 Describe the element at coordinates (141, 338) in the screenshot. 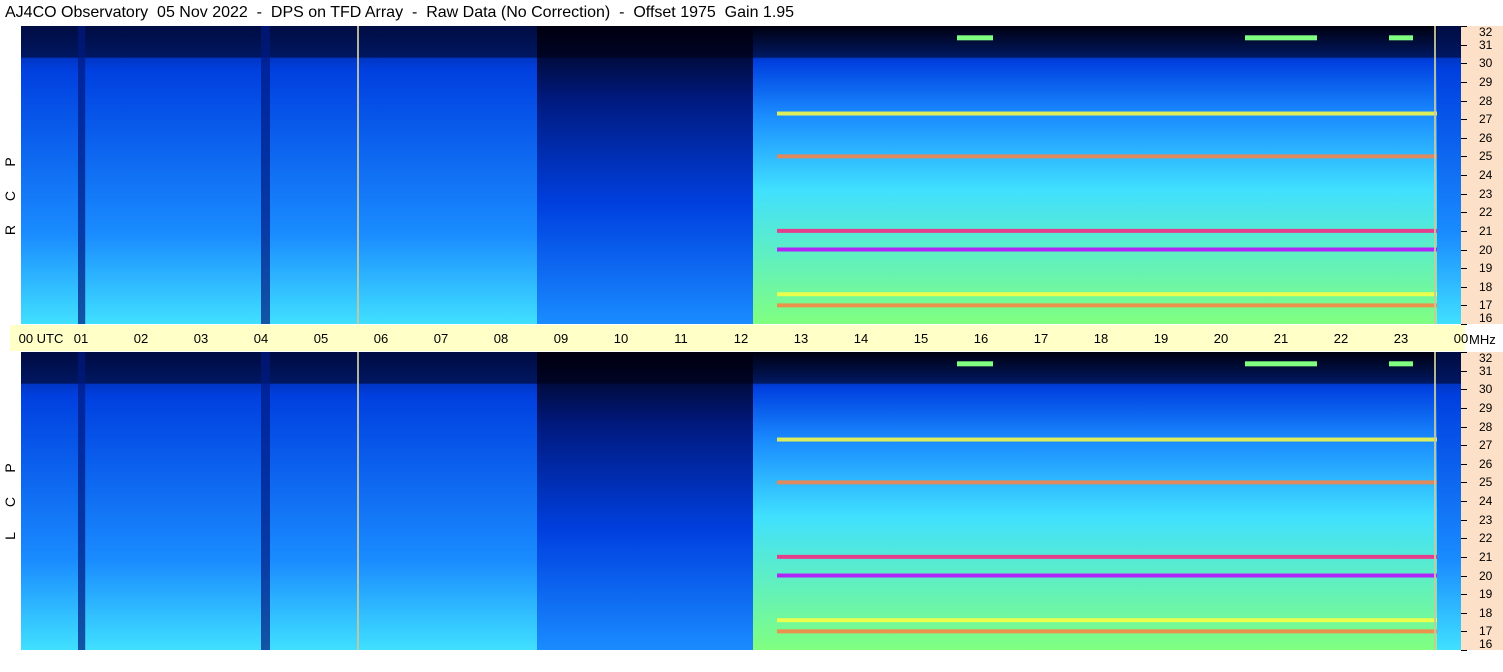

I see `time-tick-label: 02` at that location.